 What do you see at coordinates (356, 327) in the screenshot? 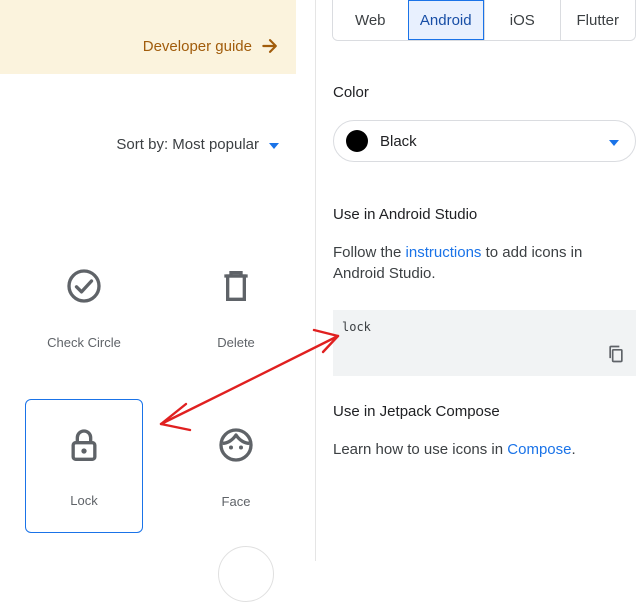
I see `code-text: lock` at bounding box center [356, 327].